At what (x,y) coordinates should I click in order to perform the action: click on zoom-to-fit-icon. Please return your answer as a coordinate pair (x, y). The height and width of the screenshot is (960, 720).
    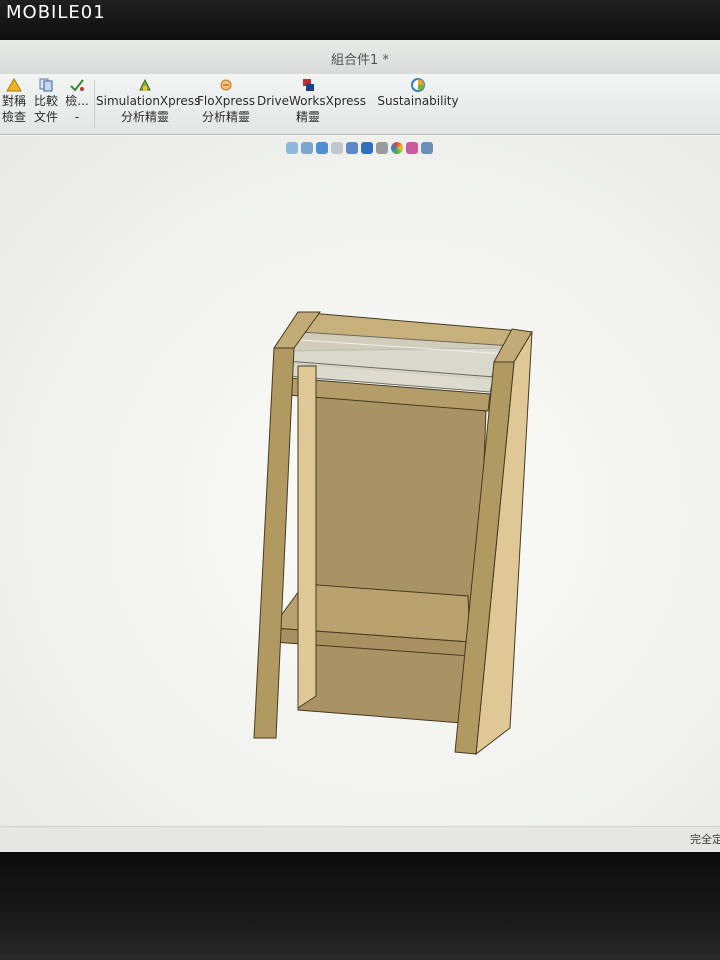
    Looking at the image, I should click on (292, 148).